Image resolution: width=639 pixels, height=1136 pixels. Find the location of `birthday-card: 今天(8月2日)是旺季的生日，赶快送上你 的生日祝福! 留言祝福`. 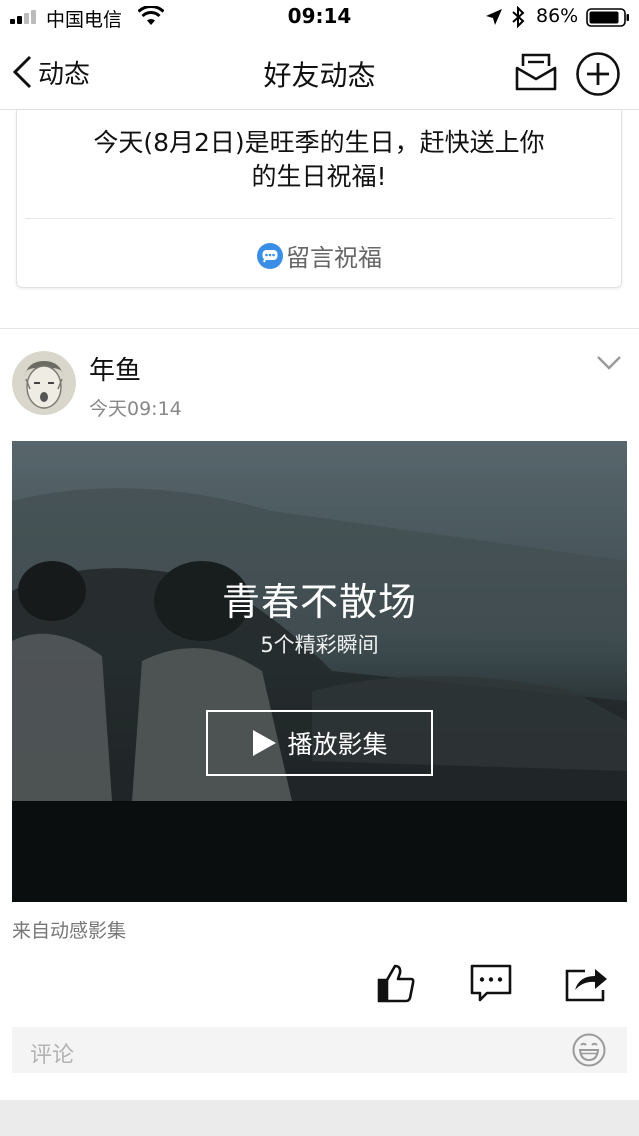

birthday-card: 今天(8月2日)是旺季的生日，赶快送上你 的生日祝福! 留言祝福 is located at coordinates (319, 199).